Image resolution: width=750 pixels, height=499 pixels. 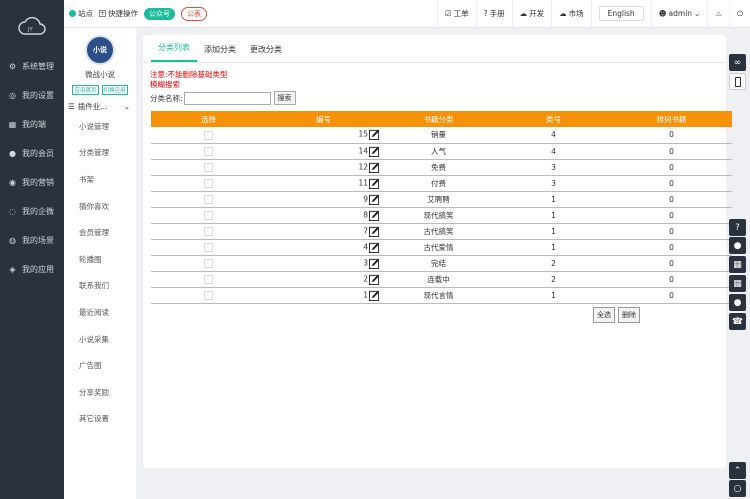 I want to click on col-sort: 排列书籍, so click(x=671, y=119).